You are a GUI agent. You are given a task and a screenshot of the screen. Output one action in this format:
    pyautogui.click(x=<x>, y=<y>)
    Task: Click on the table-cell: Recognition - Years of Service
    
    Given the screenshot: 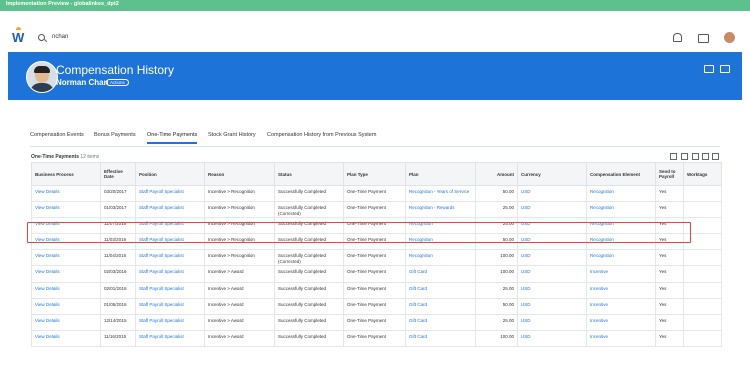 What is the action you would take?
    pyautogui.click(x=440, y=193)
    